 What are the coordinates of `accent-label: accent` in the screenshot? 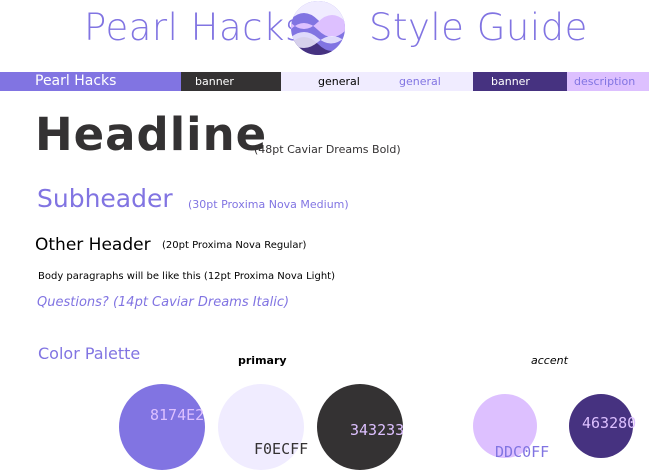 It's located at (549, 360).